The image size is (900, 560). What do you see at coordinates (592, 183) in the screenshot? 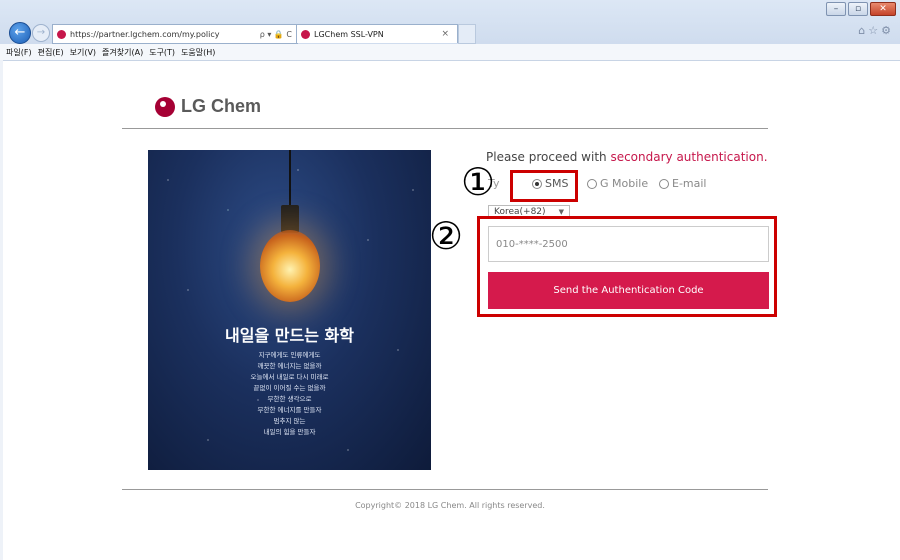
I see `radio-g-mobile-icon` at bounding box center [592, 183].